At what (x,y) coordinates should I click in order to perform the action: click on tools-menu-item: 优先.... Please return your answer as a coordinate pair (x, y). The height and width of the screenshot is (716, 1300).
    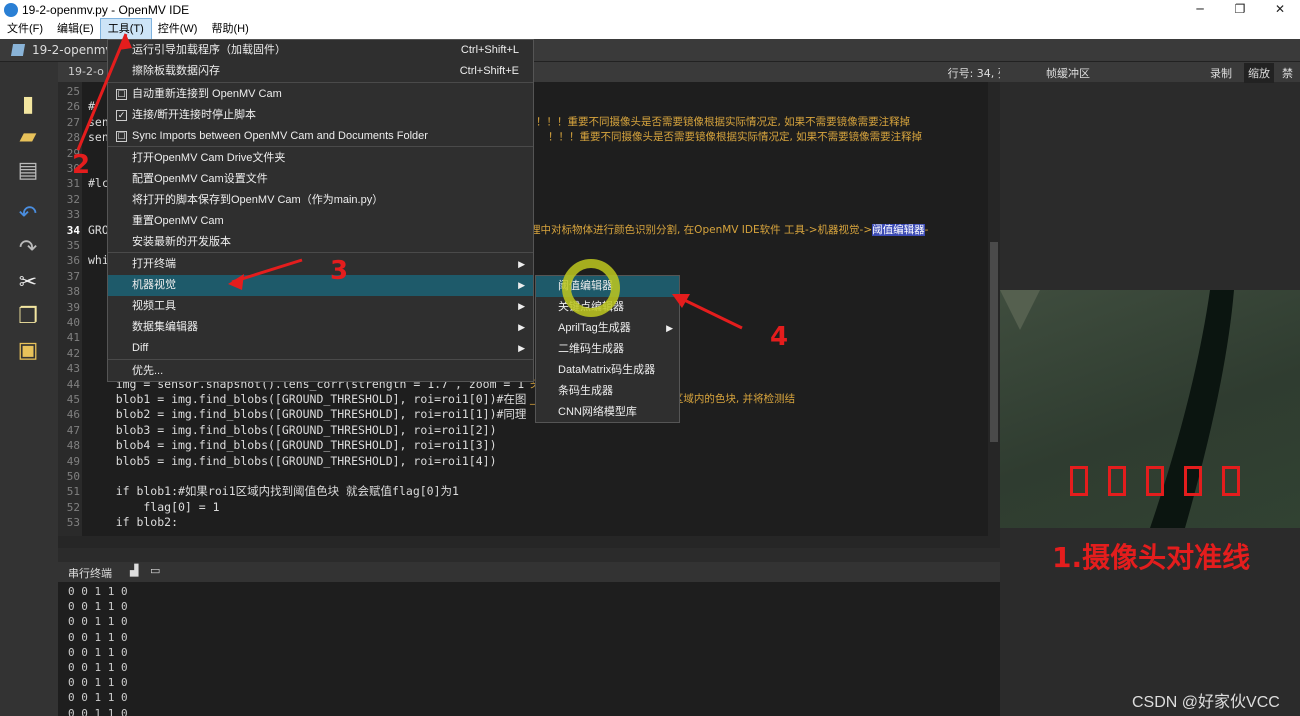
    Looking at the image, I should click on (320, 371).